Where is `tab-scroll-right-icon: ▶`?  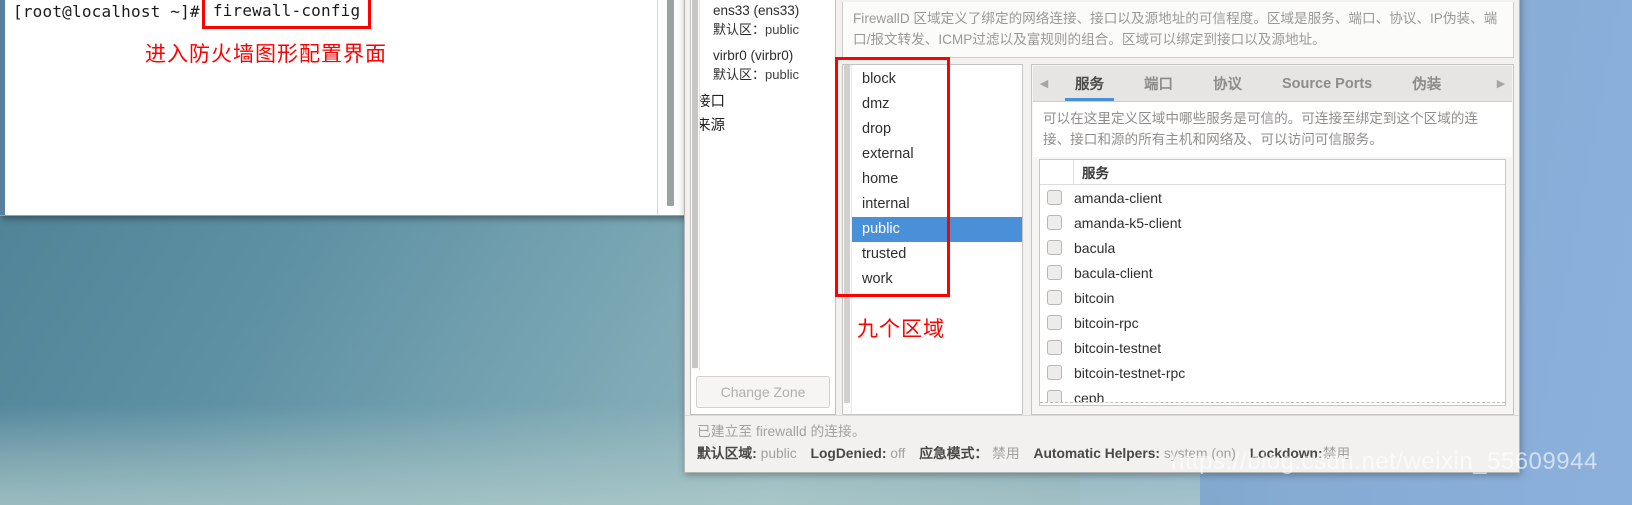
tab-scroll-right-icon: ▶ is located at coordinates (1501, 83).